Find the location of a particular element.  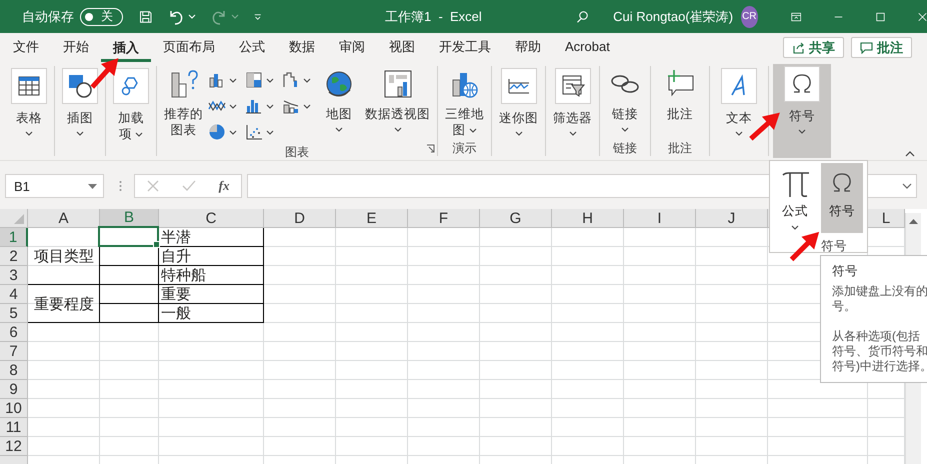

tooltip-text: 号。 is located at coordinates (844, 306).